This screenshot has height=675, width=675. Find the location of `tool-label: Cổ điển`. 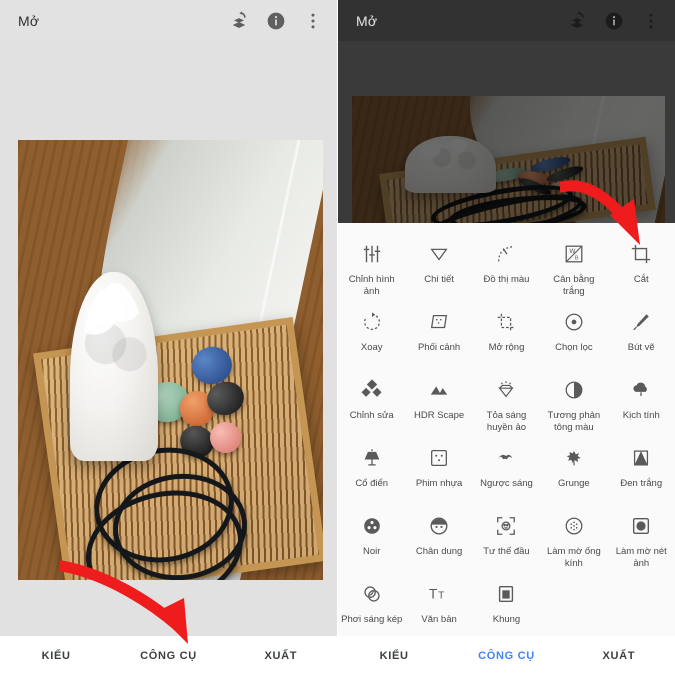

tool-label: Cổ điển is located at coordinates (372, 483).